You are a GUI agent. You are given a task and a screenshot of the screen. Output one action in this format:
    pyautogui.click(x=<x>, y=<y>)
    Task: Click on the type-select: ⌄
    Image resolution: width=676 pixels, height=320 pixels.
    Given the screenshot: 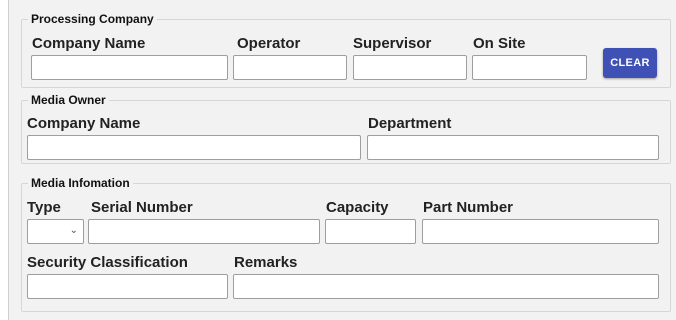 What is the action you would take?
    pyautogui.click(x=55, y=231)
    